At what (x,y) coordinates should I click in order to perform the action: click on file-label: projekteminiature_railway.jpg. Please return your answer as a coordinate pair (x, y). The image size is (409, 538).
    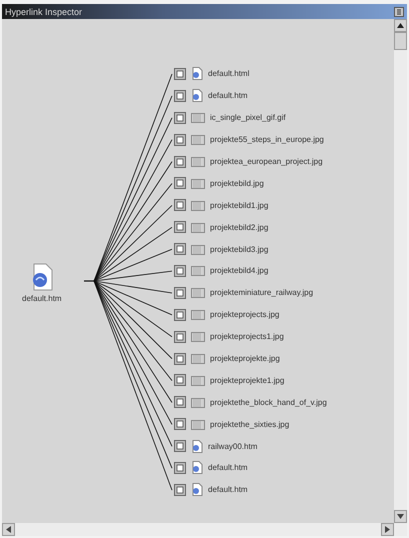
    Looking at the image, I should click on (262, 293).